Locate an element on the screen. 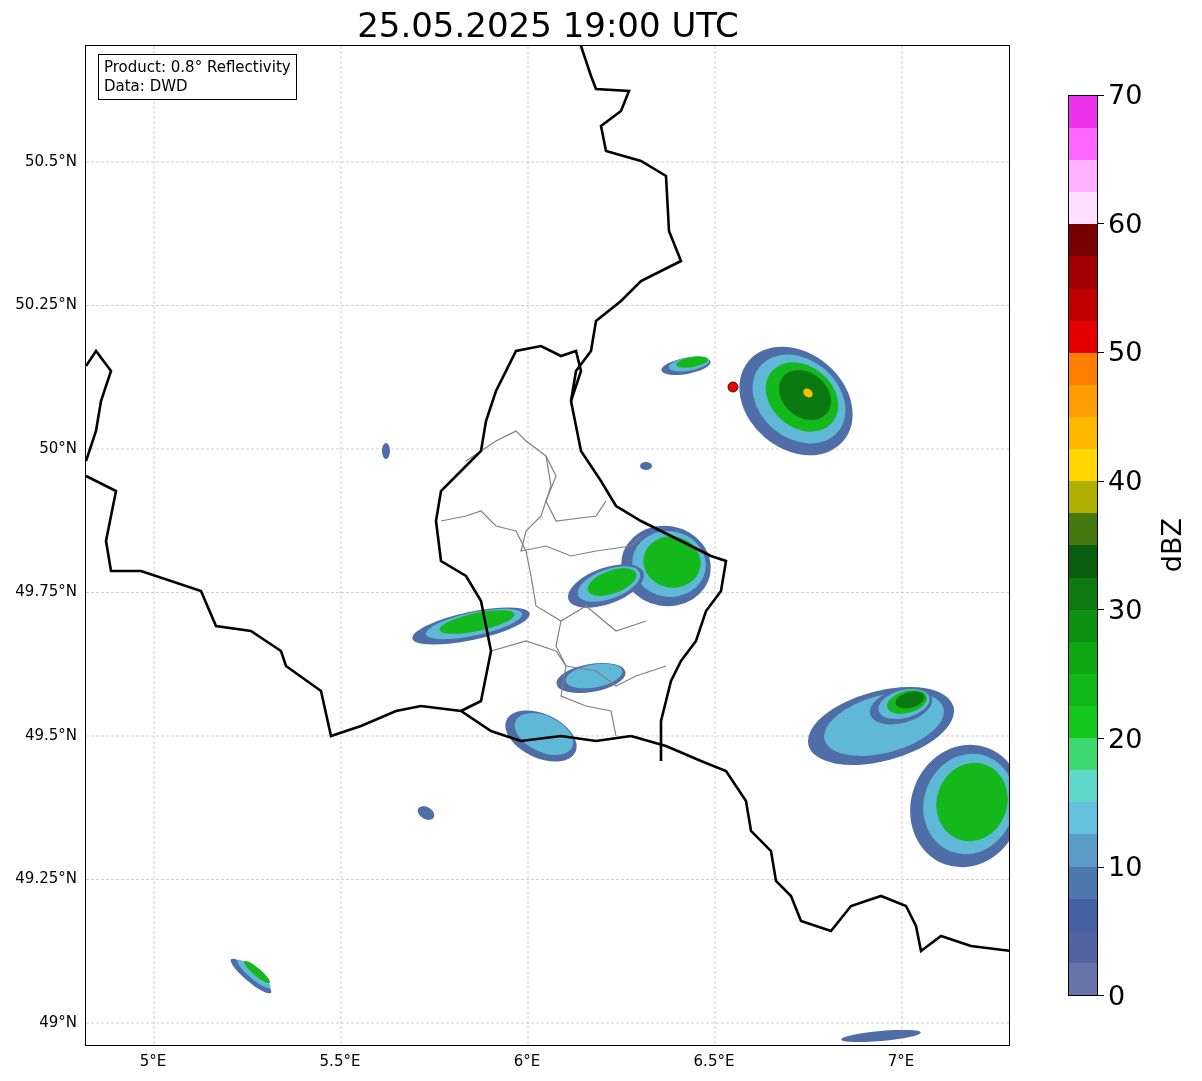  latitude-label: 49.5°N is located at coordinates (51, 735).